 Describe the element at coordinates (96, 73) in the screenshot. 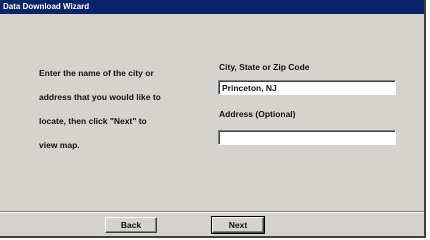

I see `instruction-line: Enter the name of the city or` at that location.